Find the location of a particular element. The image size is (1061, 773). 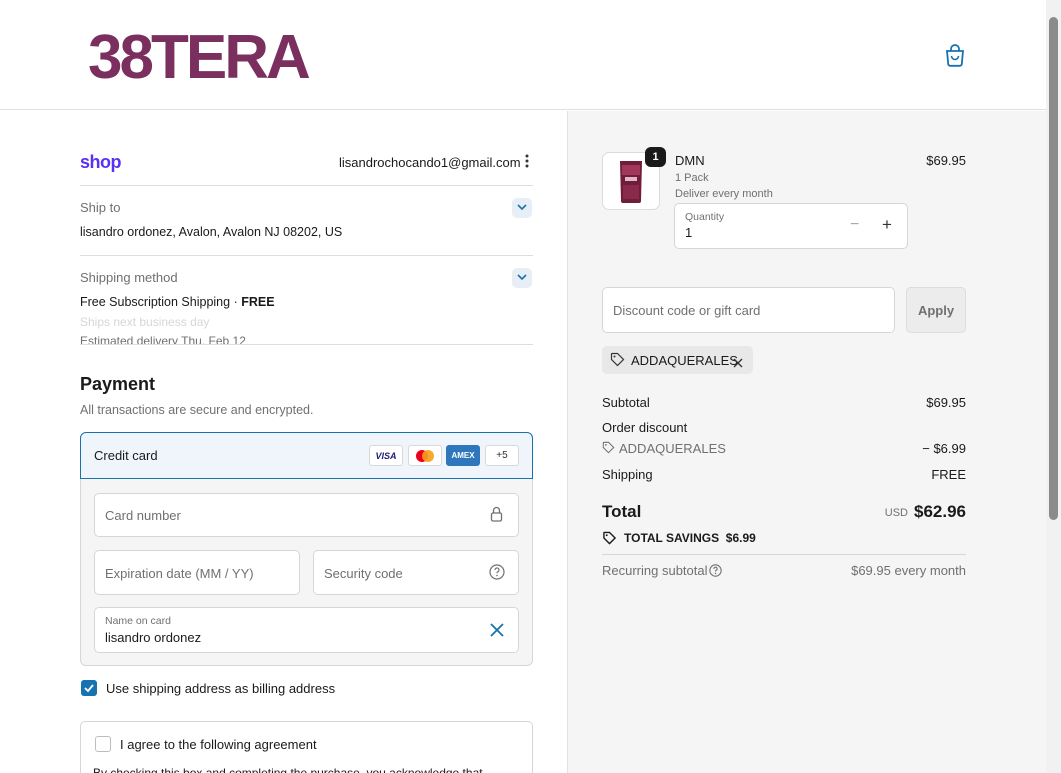

security-code-placeholder: Security code is located at coordinates (363, 573).